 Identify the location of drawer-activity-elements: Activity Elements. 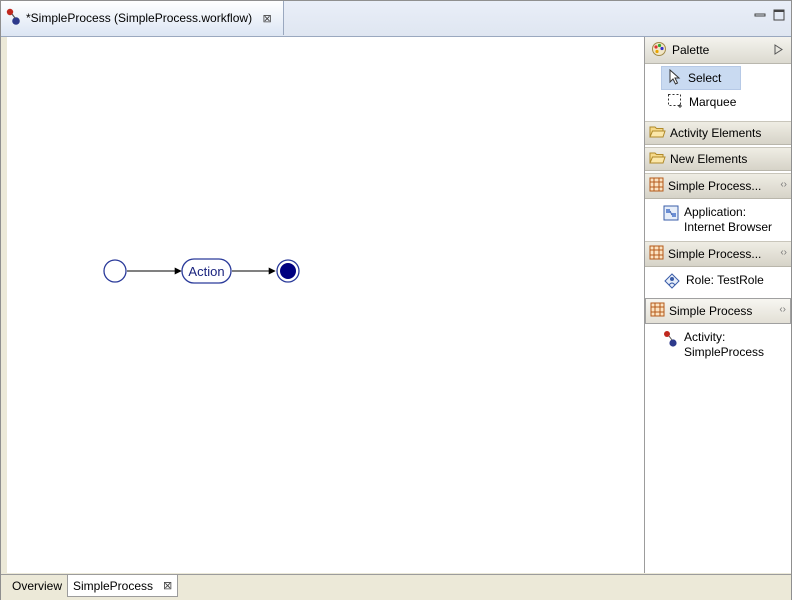
(718, 133).